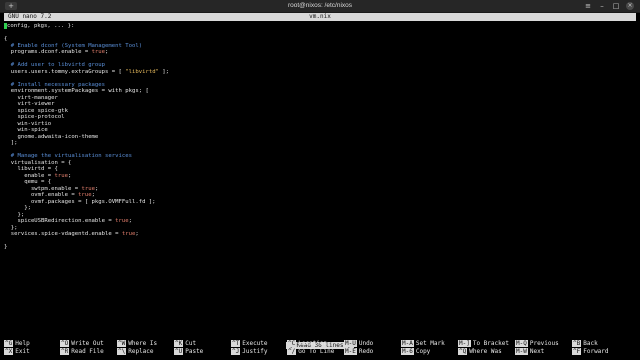 The height and width of the screenshot is (360, 640). What do you see at coordinates (36, 110) in the screenshot?
I see `code-token: spice spice-gtk` at bounding box center [36, 110].